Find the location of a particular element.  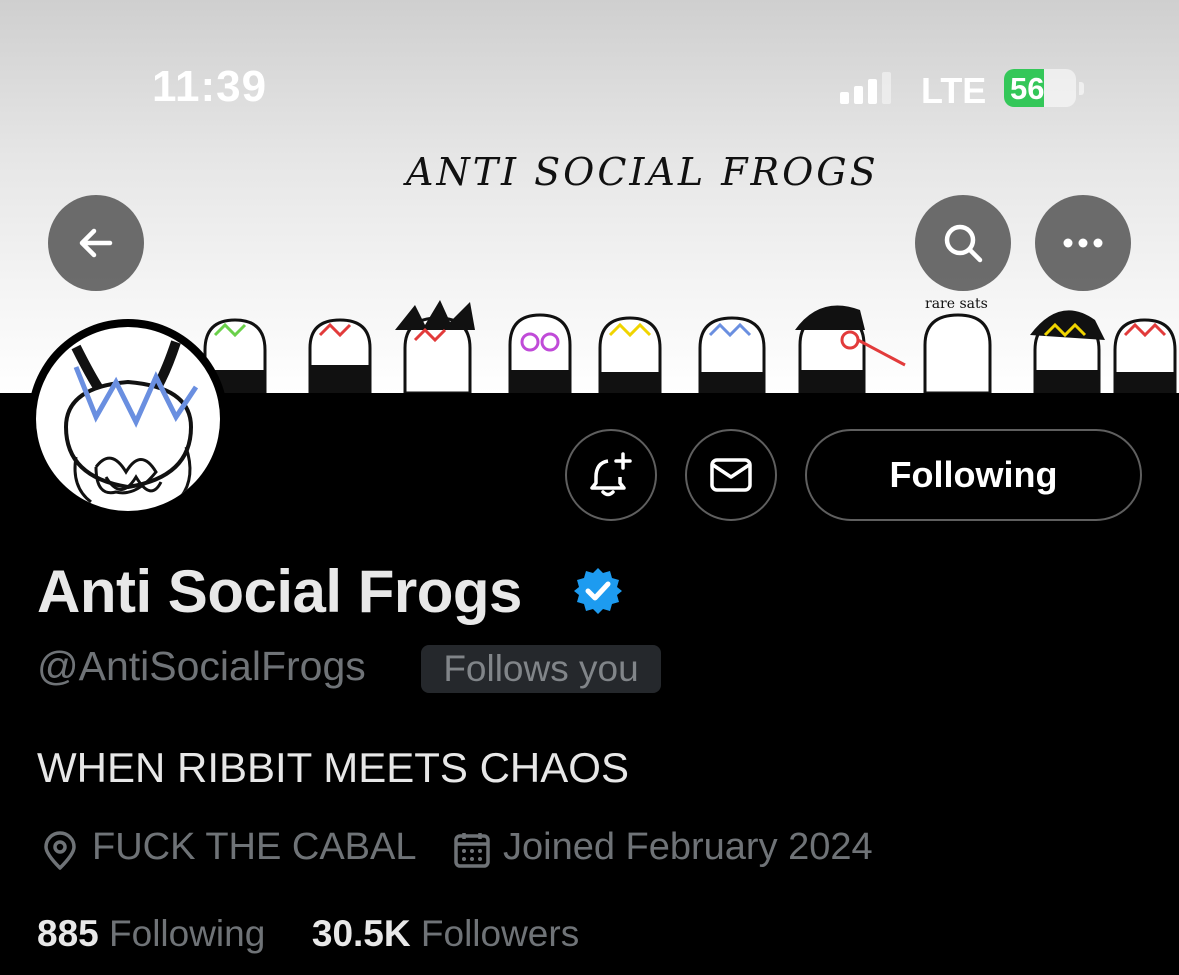

following-link: 885 Following is located at coordinates (151, 933).